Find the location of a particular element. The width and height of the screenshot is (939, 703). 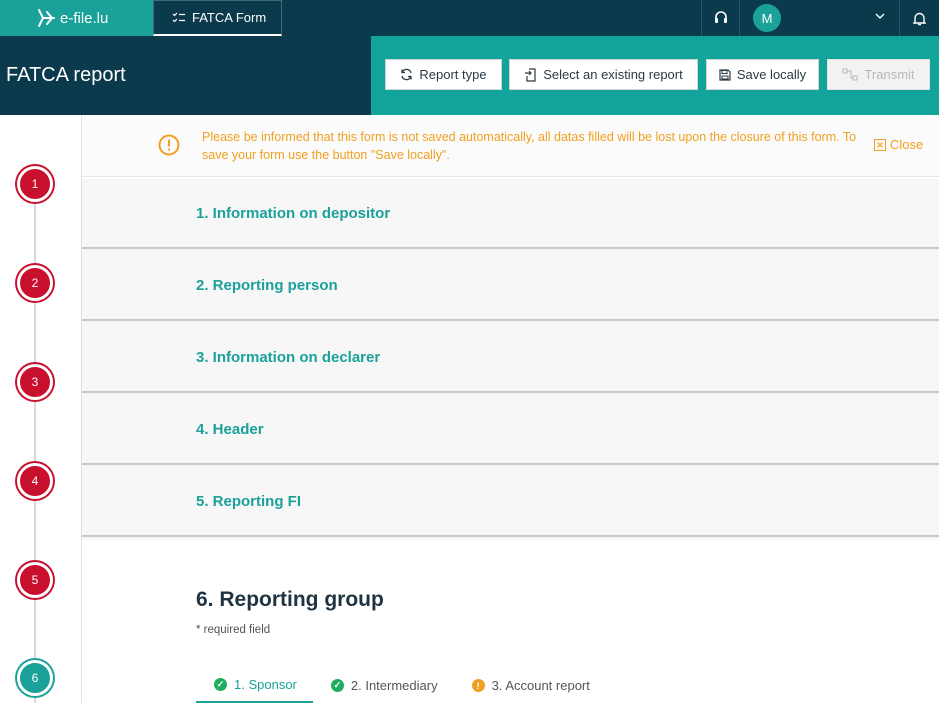

save-locally-button: Save locally is located at coordinates (762, 74).